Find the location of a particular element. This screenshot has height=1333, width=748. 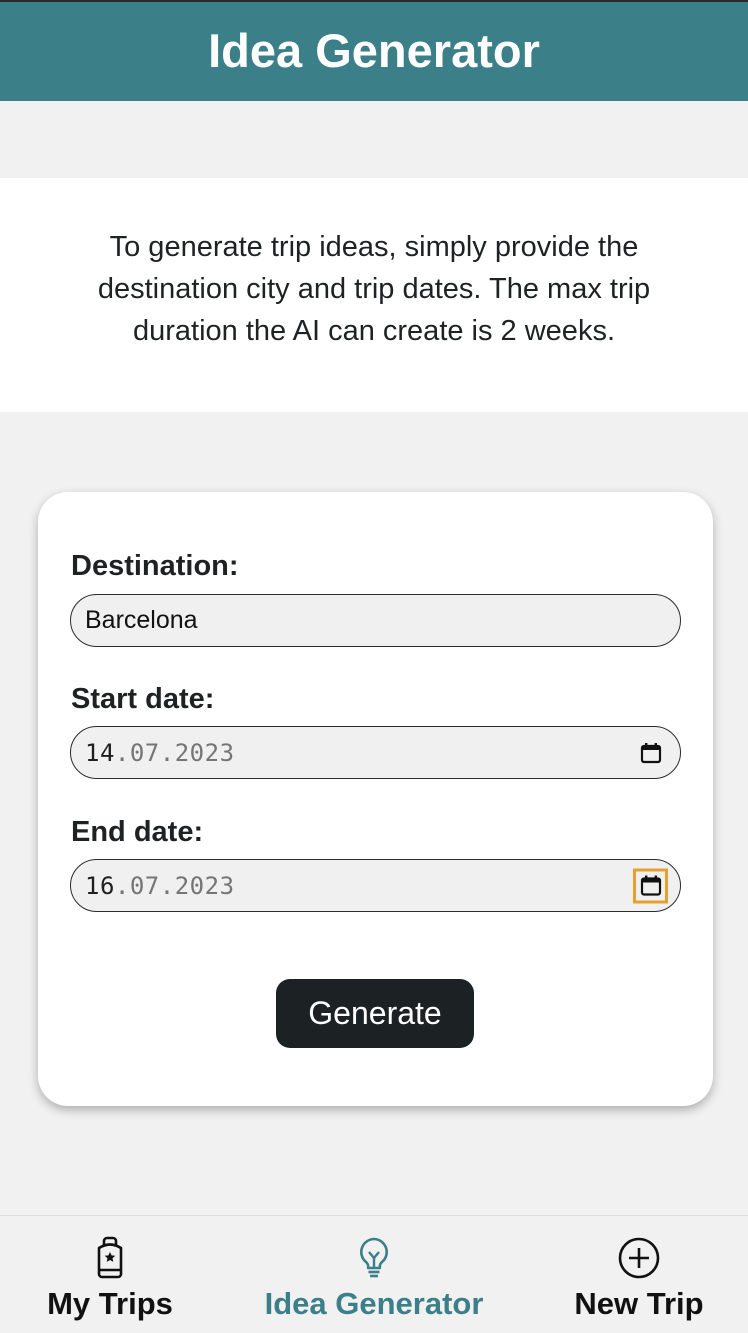

nav-item-idea-generator: Idea Generator is located at coordinates (374, 1274).